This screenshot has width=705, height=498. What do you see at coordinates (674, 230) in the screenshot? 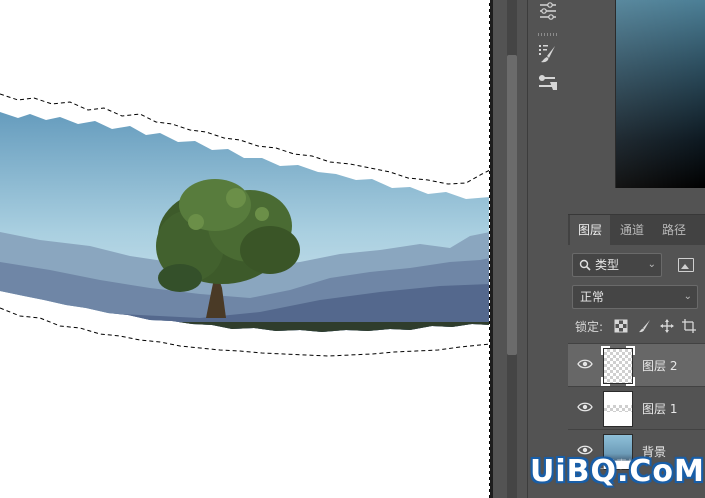
I see `tab-paths: 路径` at bounding box center [674, 230].